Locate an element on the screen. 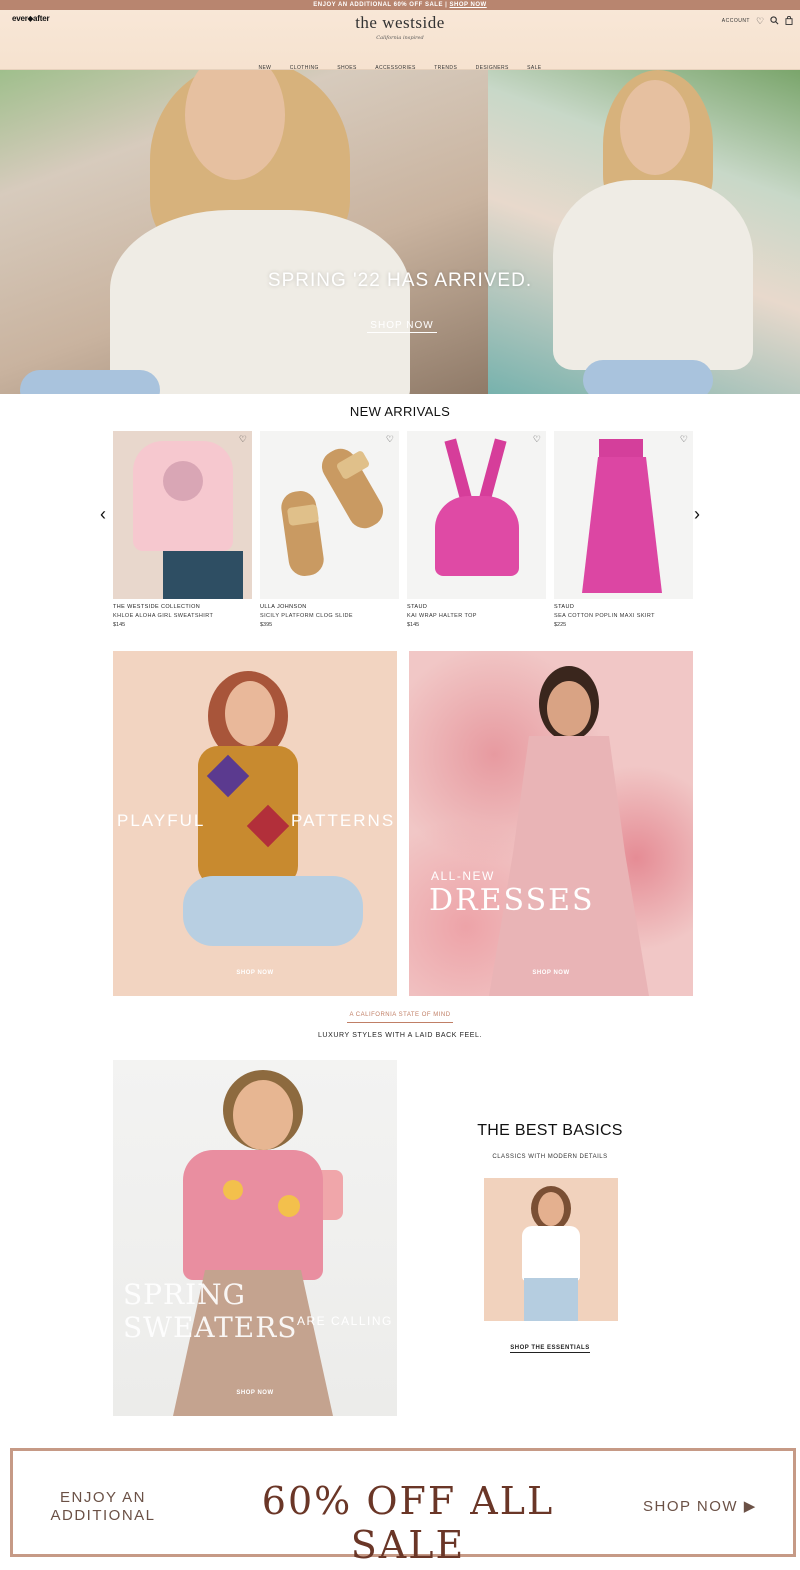  sale-headline: 60% OFF ALL SALE is located at coordinates (408, 1523).